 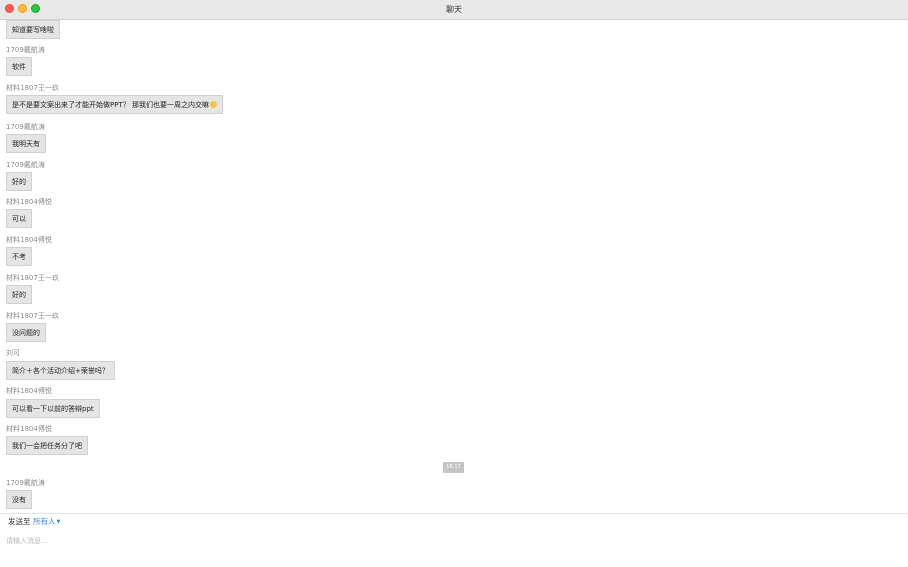 I want to click on message-bubble: 没问题的, so click(x=26, y=332).